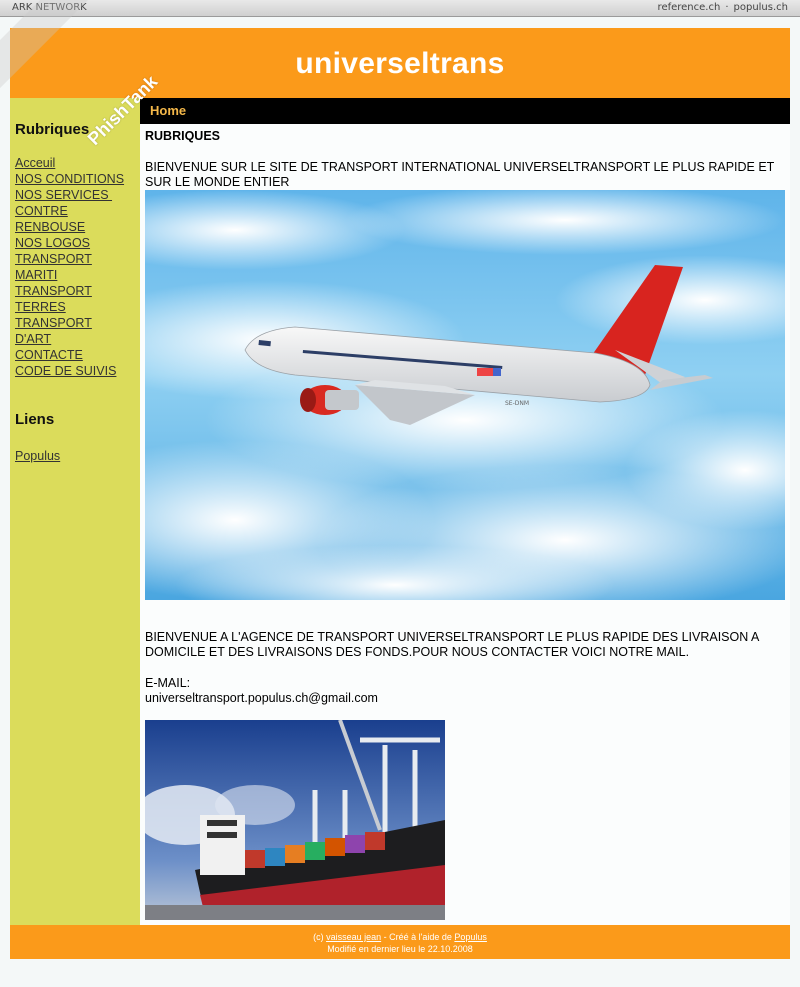 Image resolution: width=800 pixels, height=987 pixels. I want to click on footer-modified-date: Modifié en dernier lieu le 22.10.2008, so click(400, 949).